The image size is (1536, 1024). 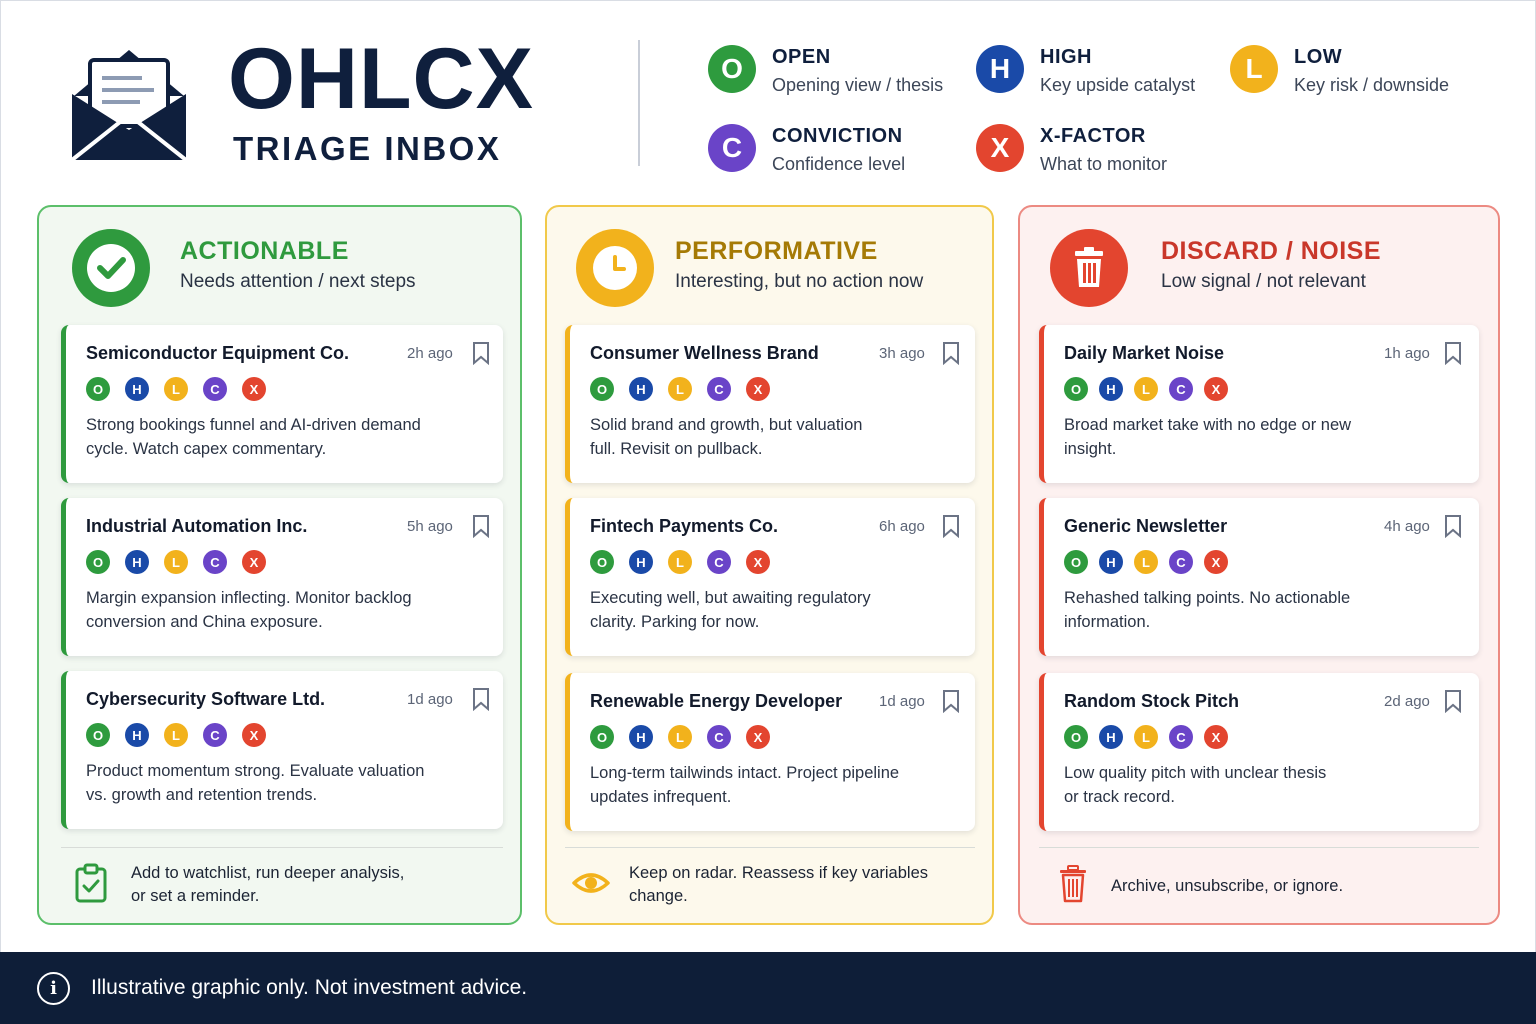 I want to click on legend-title: CONVICTION, so click(x=837, y=136).